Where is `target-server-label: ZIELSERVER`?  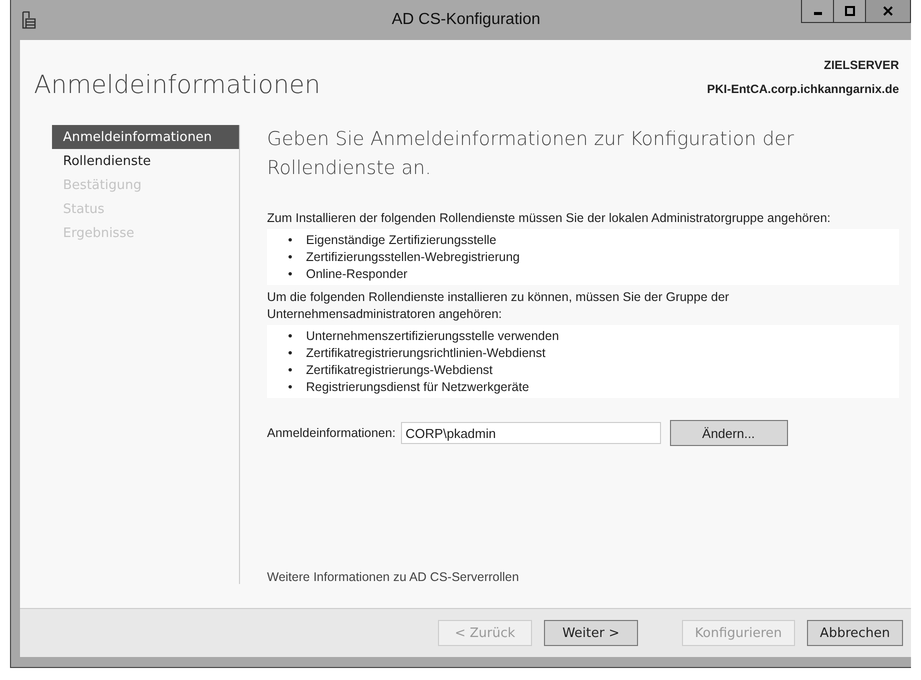 target-server-label: ZIELSERVER is located at coordinates (861, 65).